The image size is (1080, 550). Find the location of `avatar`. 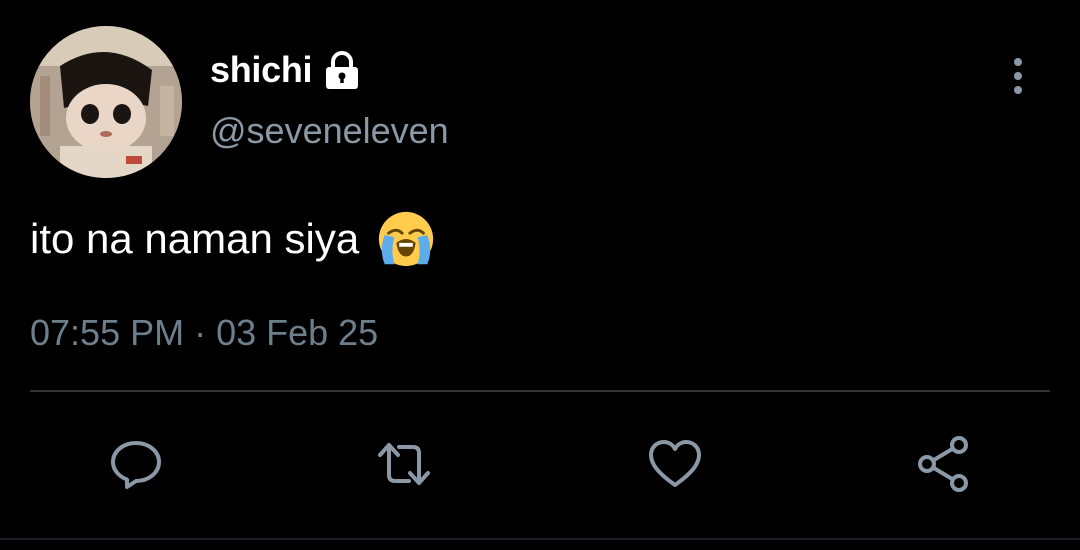

avatar is located at coordinates (106, 102).